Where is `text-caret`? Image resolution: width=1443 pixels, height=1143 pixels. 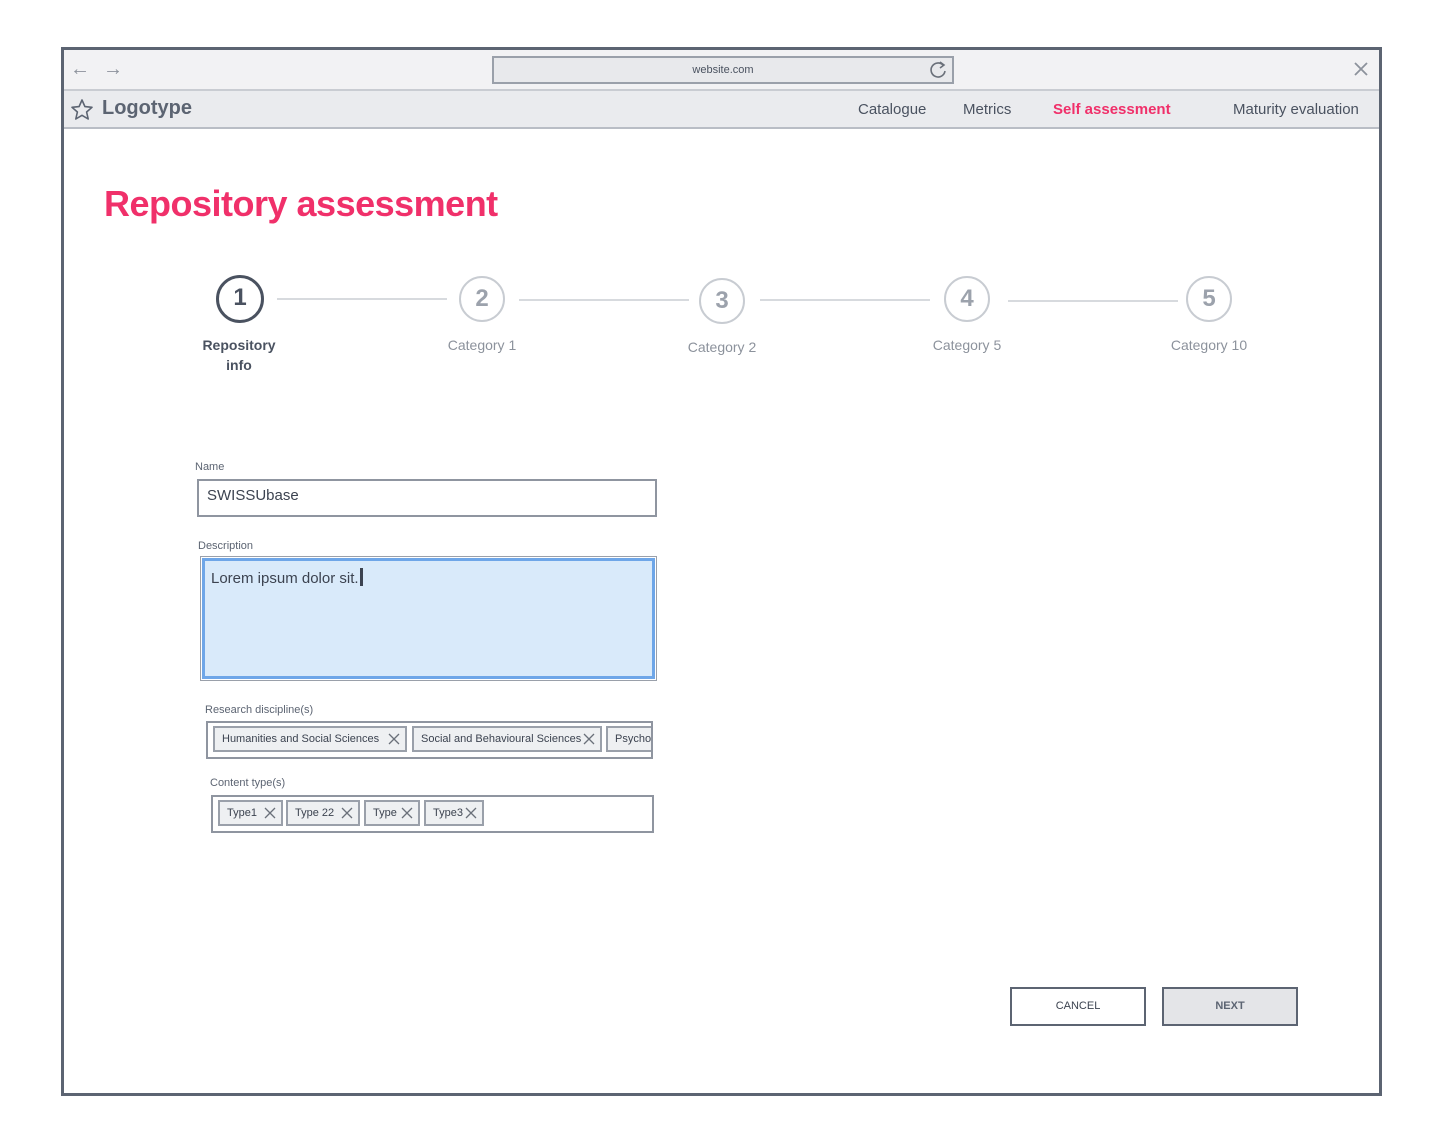
text-caret is located at coordinates (361, 577).